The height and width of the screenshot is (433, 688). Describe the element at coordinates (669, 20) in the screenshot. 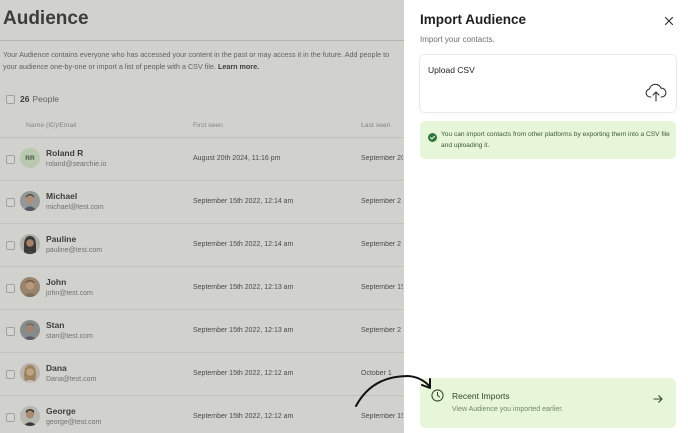

I see `close-icon` at that location.